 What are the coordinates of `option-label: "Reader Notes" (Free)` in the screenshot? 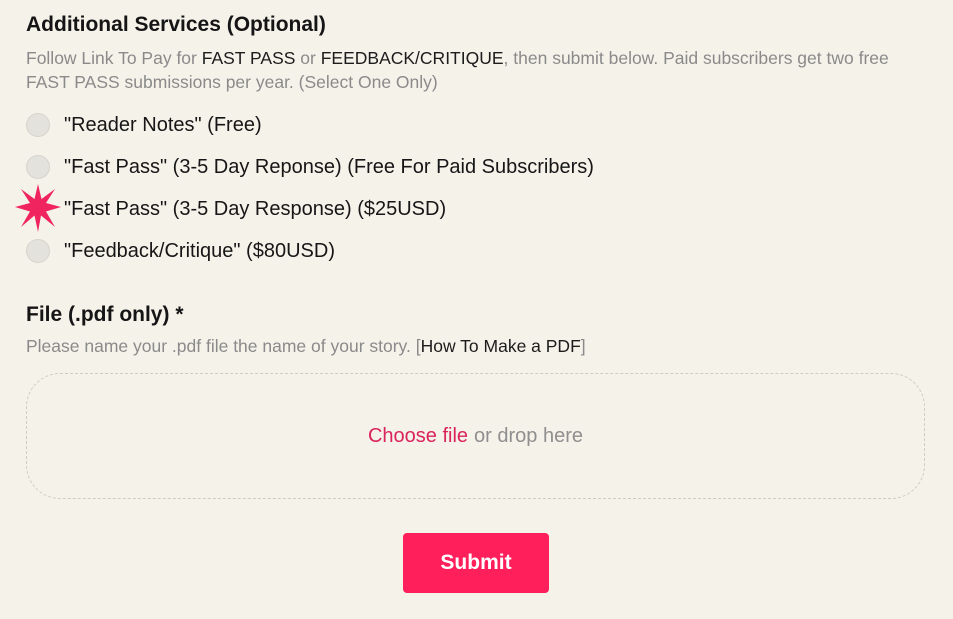 It's located at (163, 124).